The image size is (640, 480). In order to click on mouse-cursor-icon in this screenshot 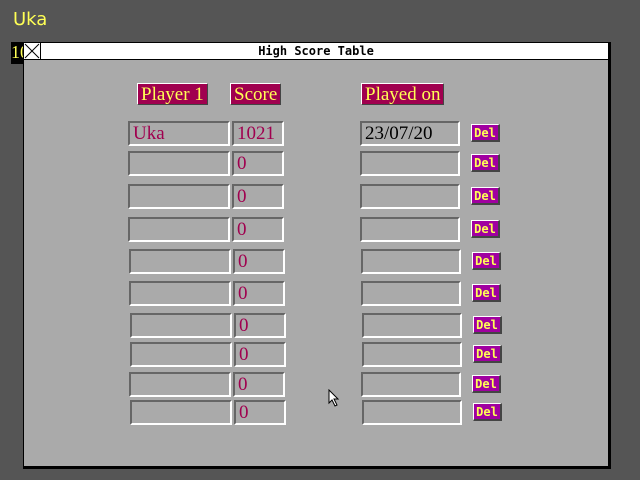, I will do `click(334, 398)`.